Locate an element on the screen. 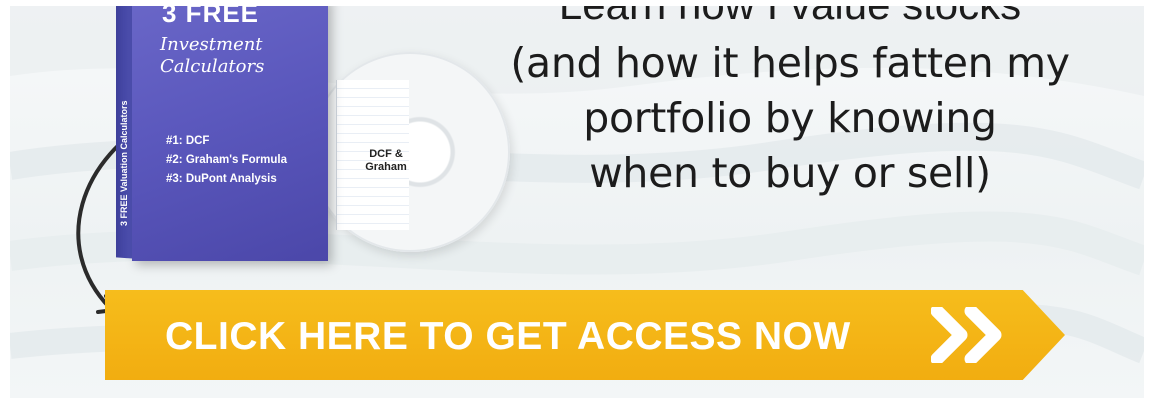  headline-line: portfolio by knowing is located at coordinates (790, 118).